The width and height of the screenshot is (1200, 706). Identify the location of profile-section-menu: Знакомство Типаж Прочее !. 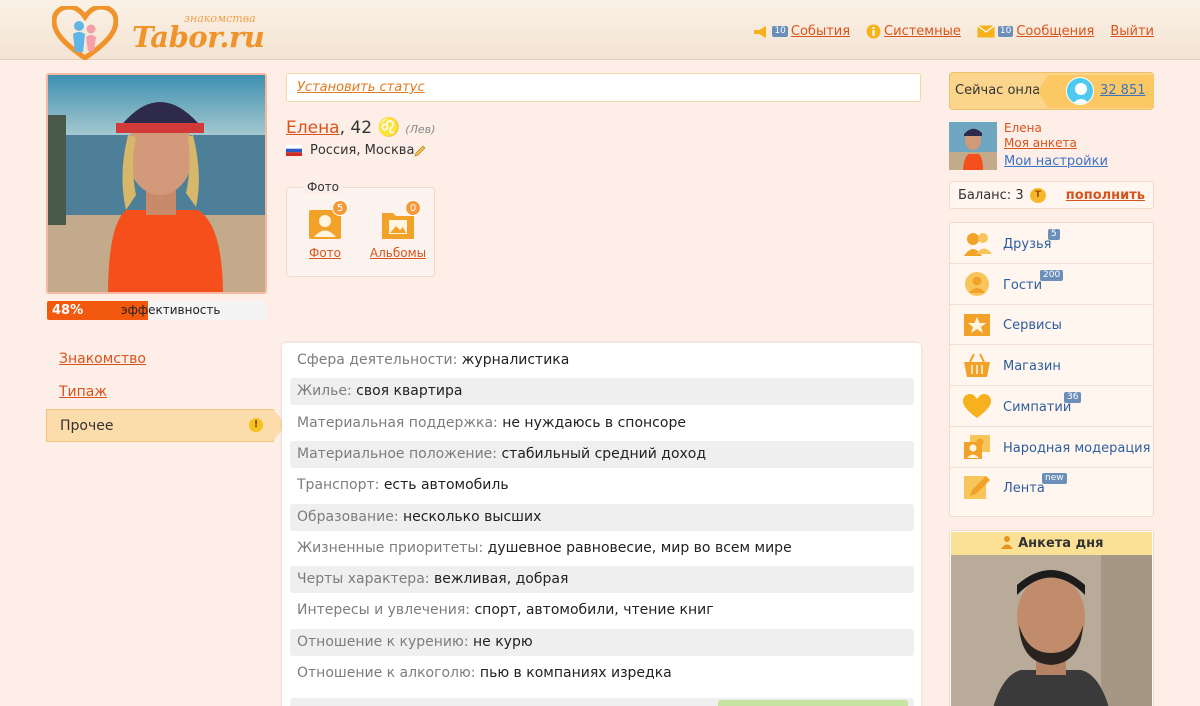
(166, 392).